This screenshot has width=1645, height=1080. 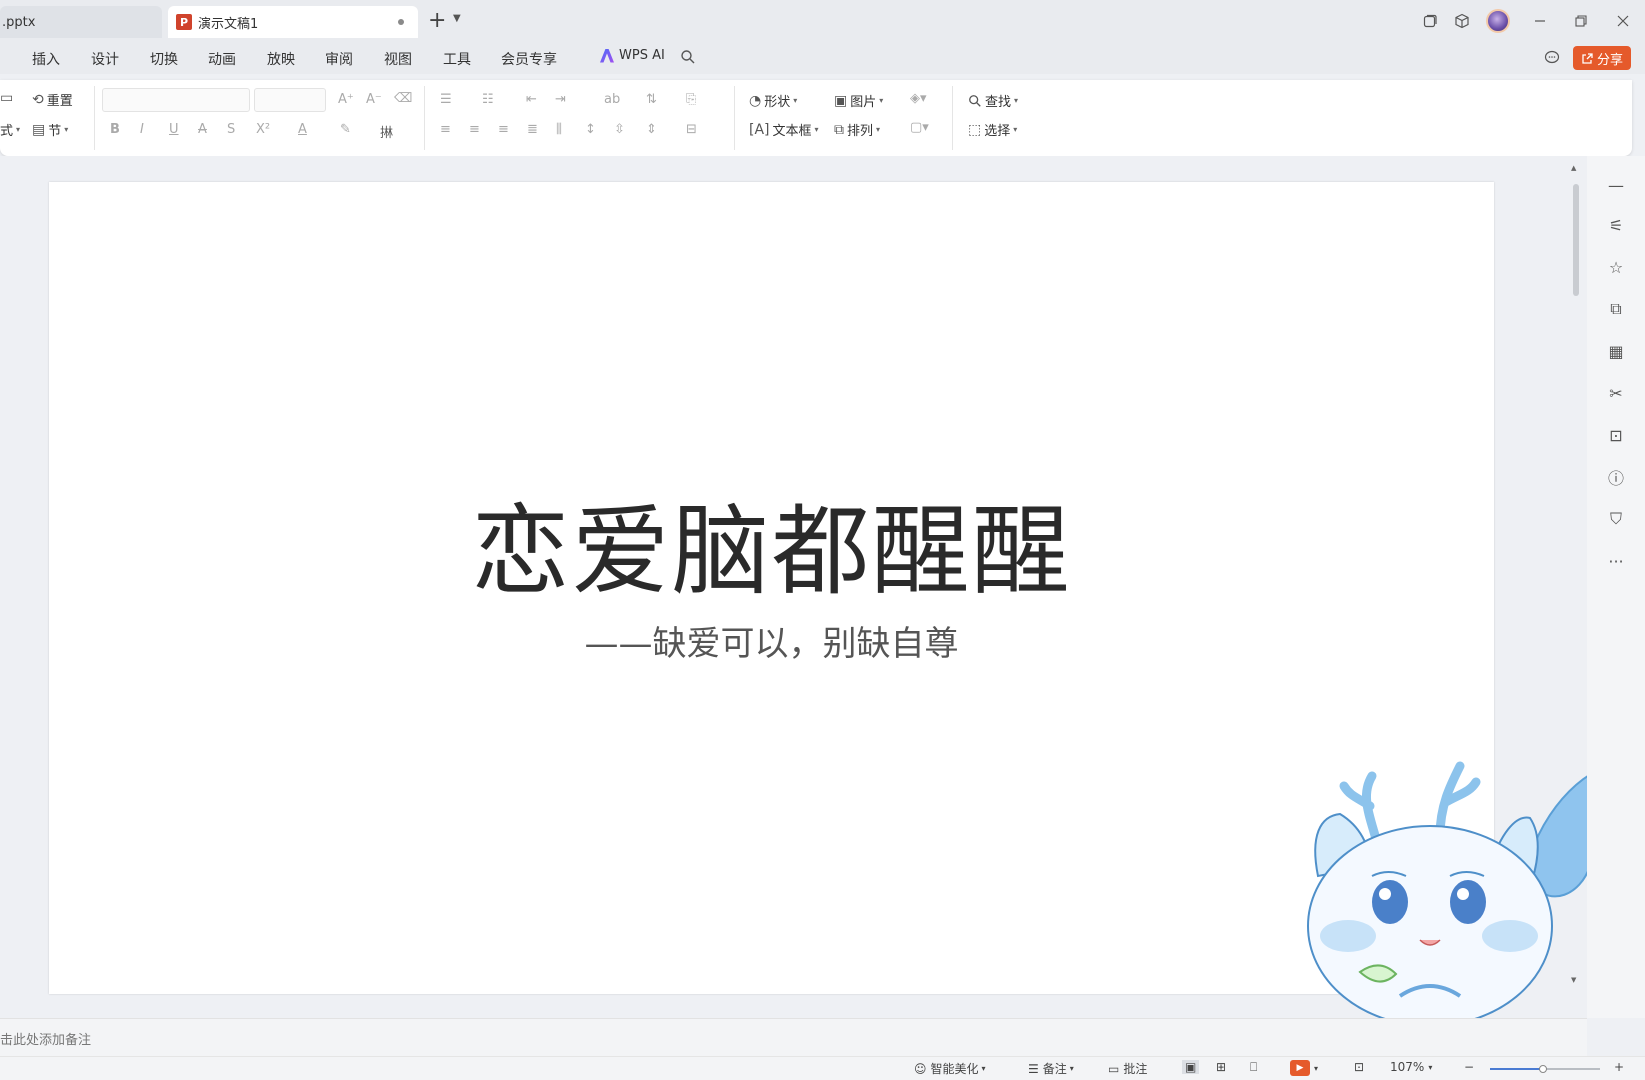 What do you see at coordinates (529, 59) in the screenshot?
I see `menu-member: 会员专享` at bounding box center [529, 59].